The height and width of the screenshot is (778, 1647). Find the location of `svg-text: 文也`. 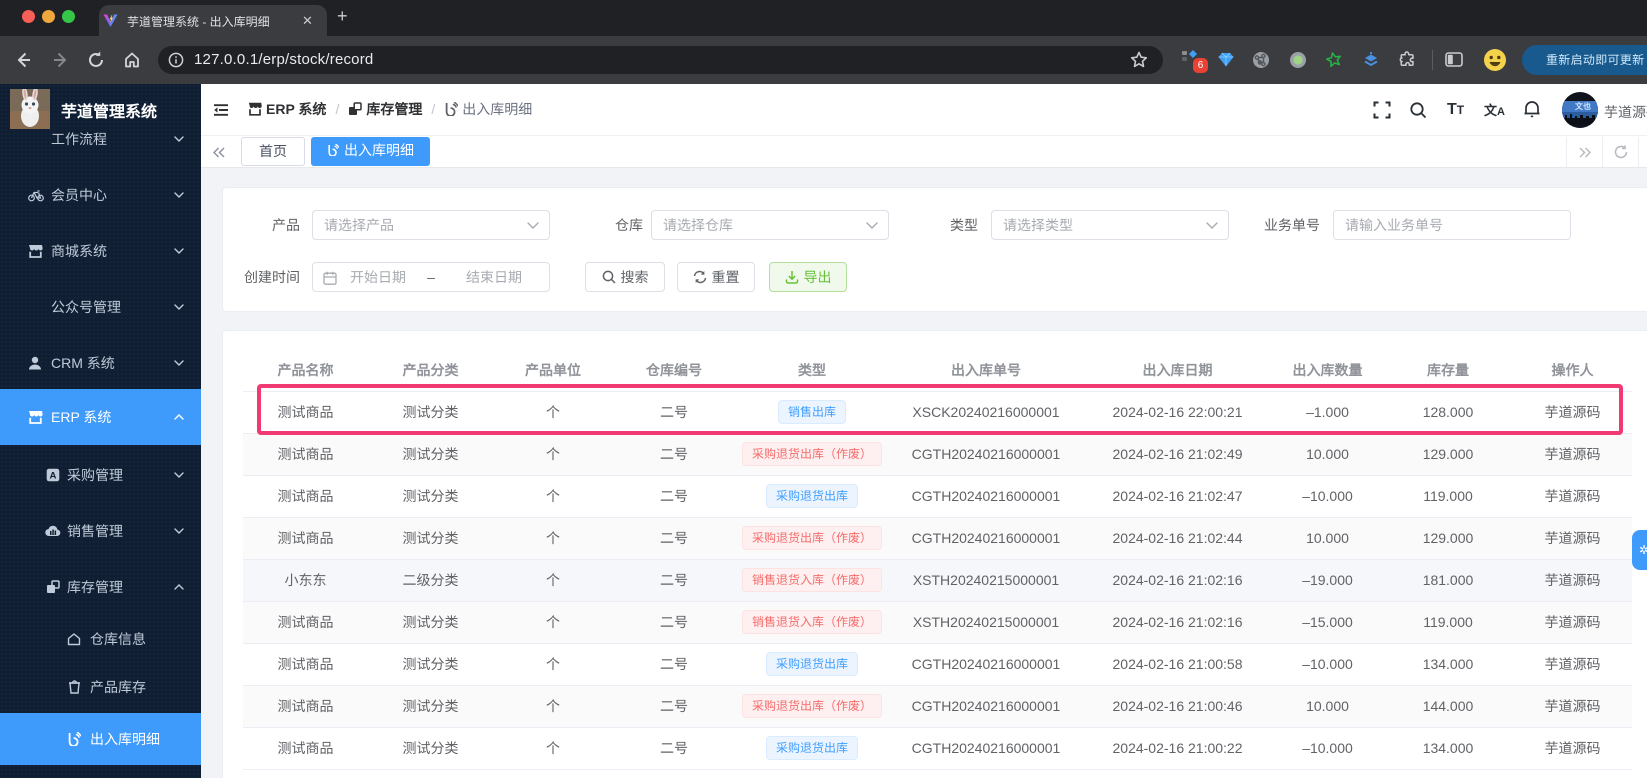

svg-text: 文也 is located at coordinates (1583, 106).